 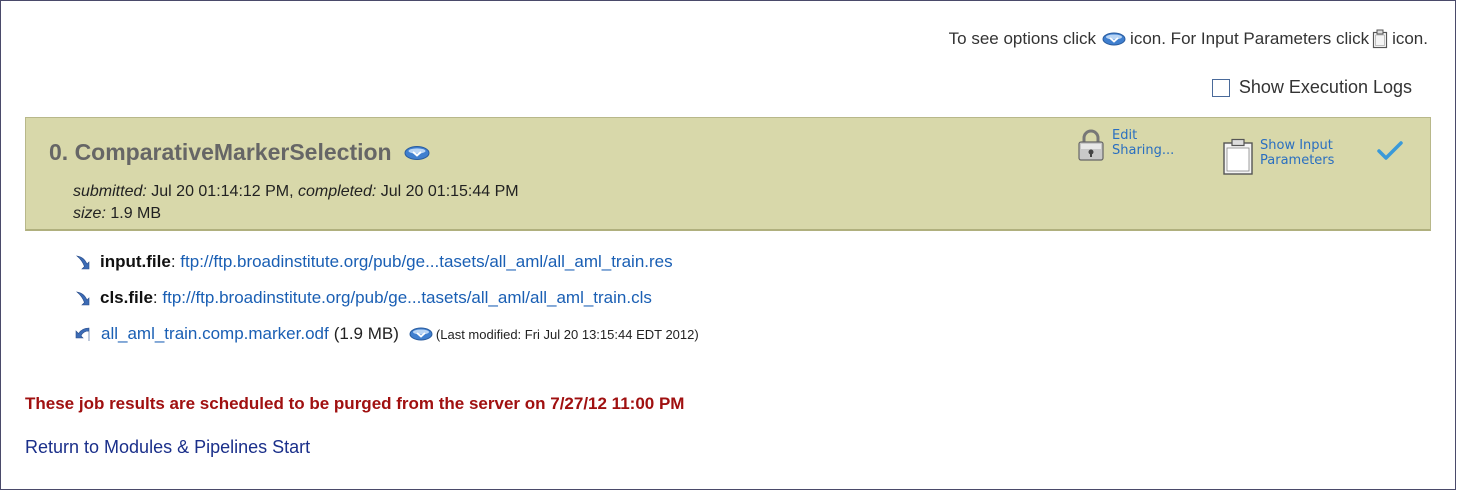 What do you see at coordinates (1220, 87) in the screenshot?
I see `show-logs-checkbox` at bounding box center [1220, 87].